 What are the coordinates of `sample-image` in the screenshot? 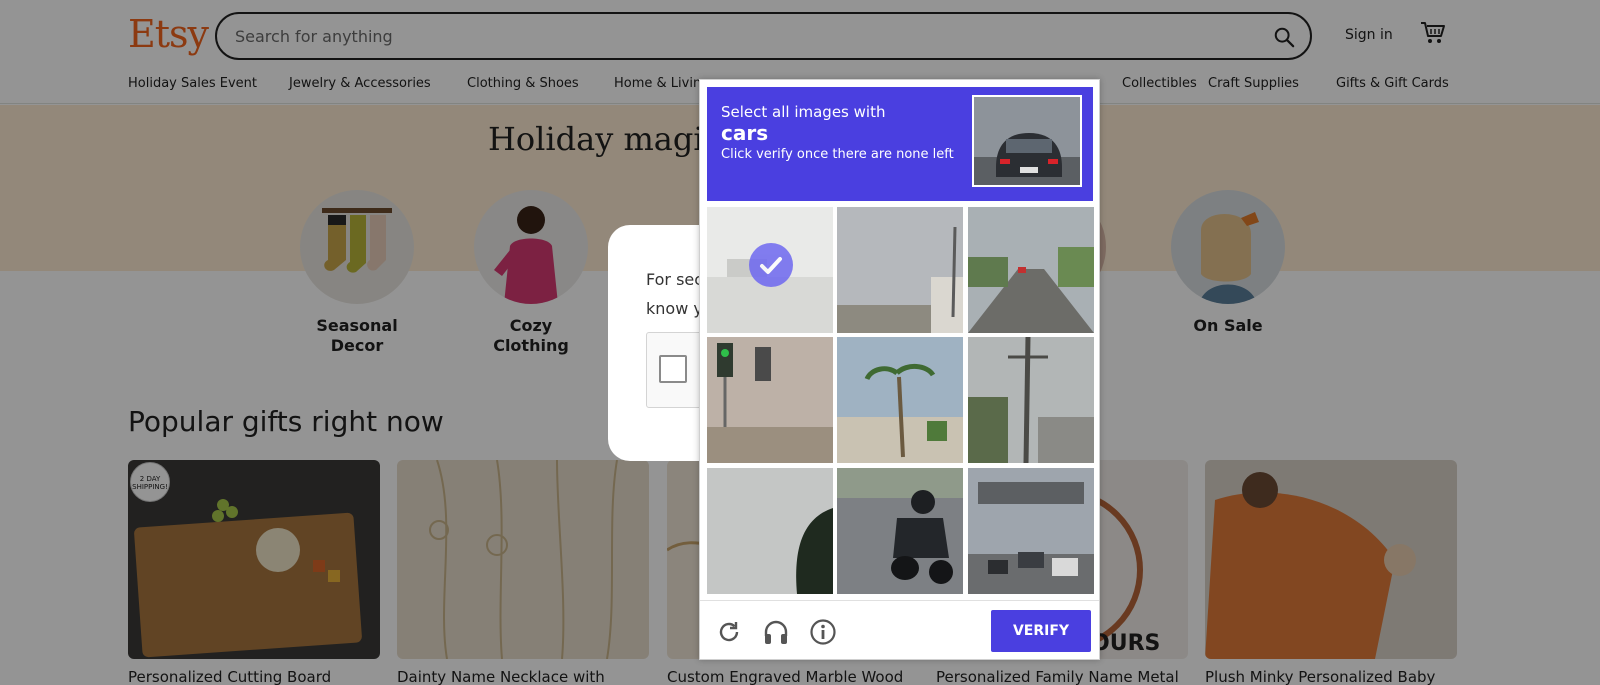 It's located at (1027, 141).